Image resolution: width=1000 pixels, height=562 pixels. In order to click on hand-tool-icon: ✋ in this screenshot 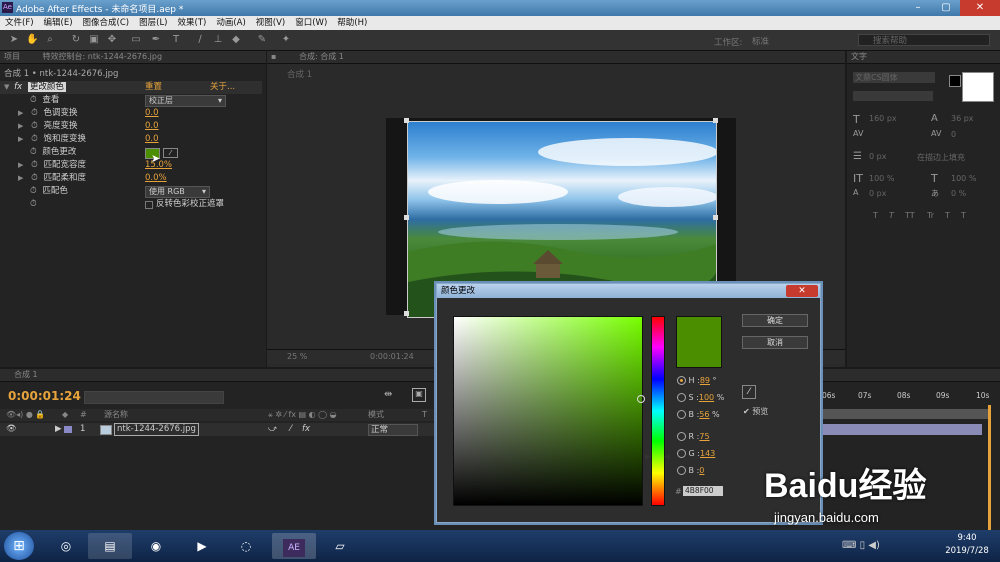, I will do `click(32, 40)`.